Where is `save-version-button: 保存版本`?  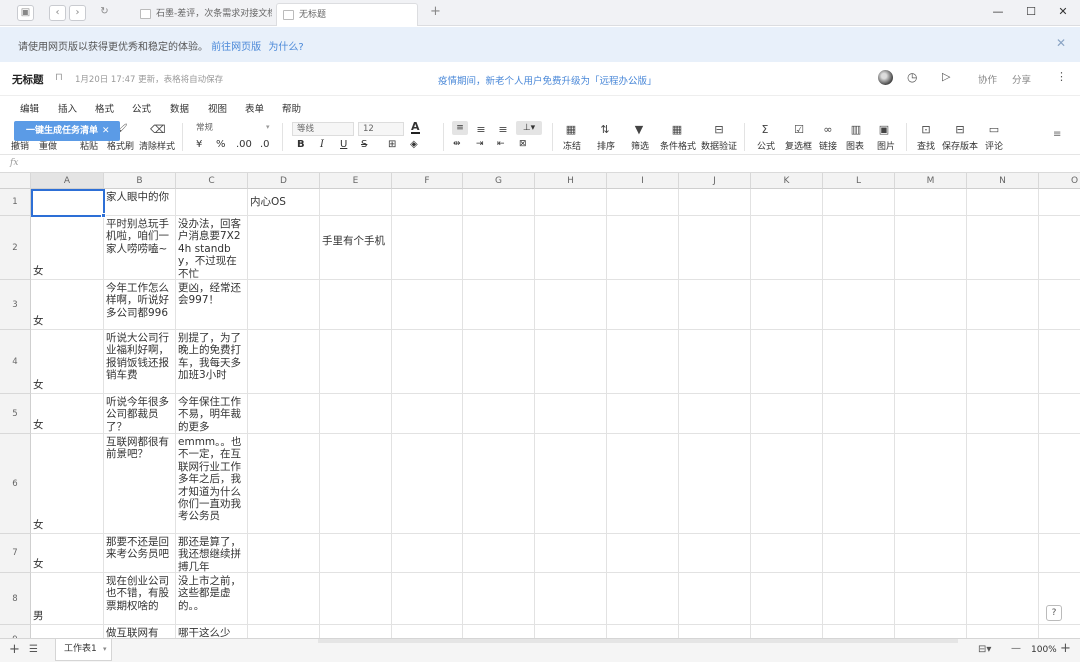 save-version-button: 保存版本 is located at coordinates (960, 145).